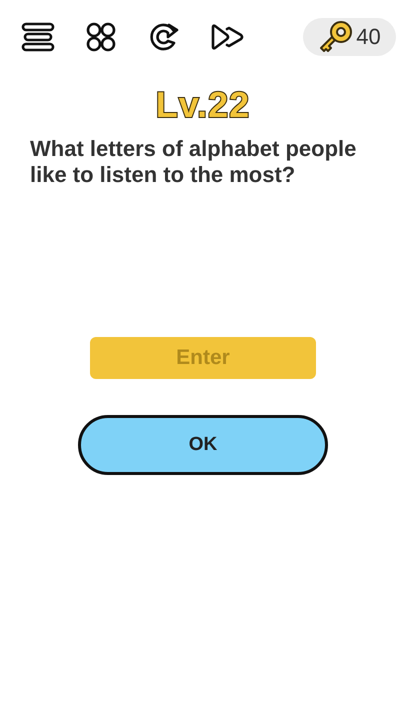  Describe the element at coordinates (203, 105) in the screenshot. I see `level-title: Lv.22` at that location.